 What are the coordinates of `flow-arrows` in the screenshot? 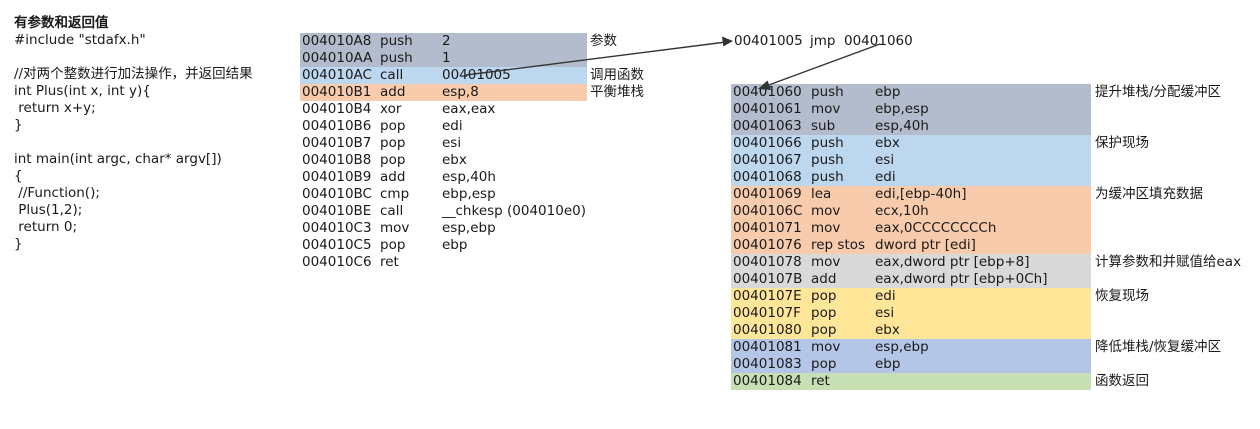 It's located at (673, 63).